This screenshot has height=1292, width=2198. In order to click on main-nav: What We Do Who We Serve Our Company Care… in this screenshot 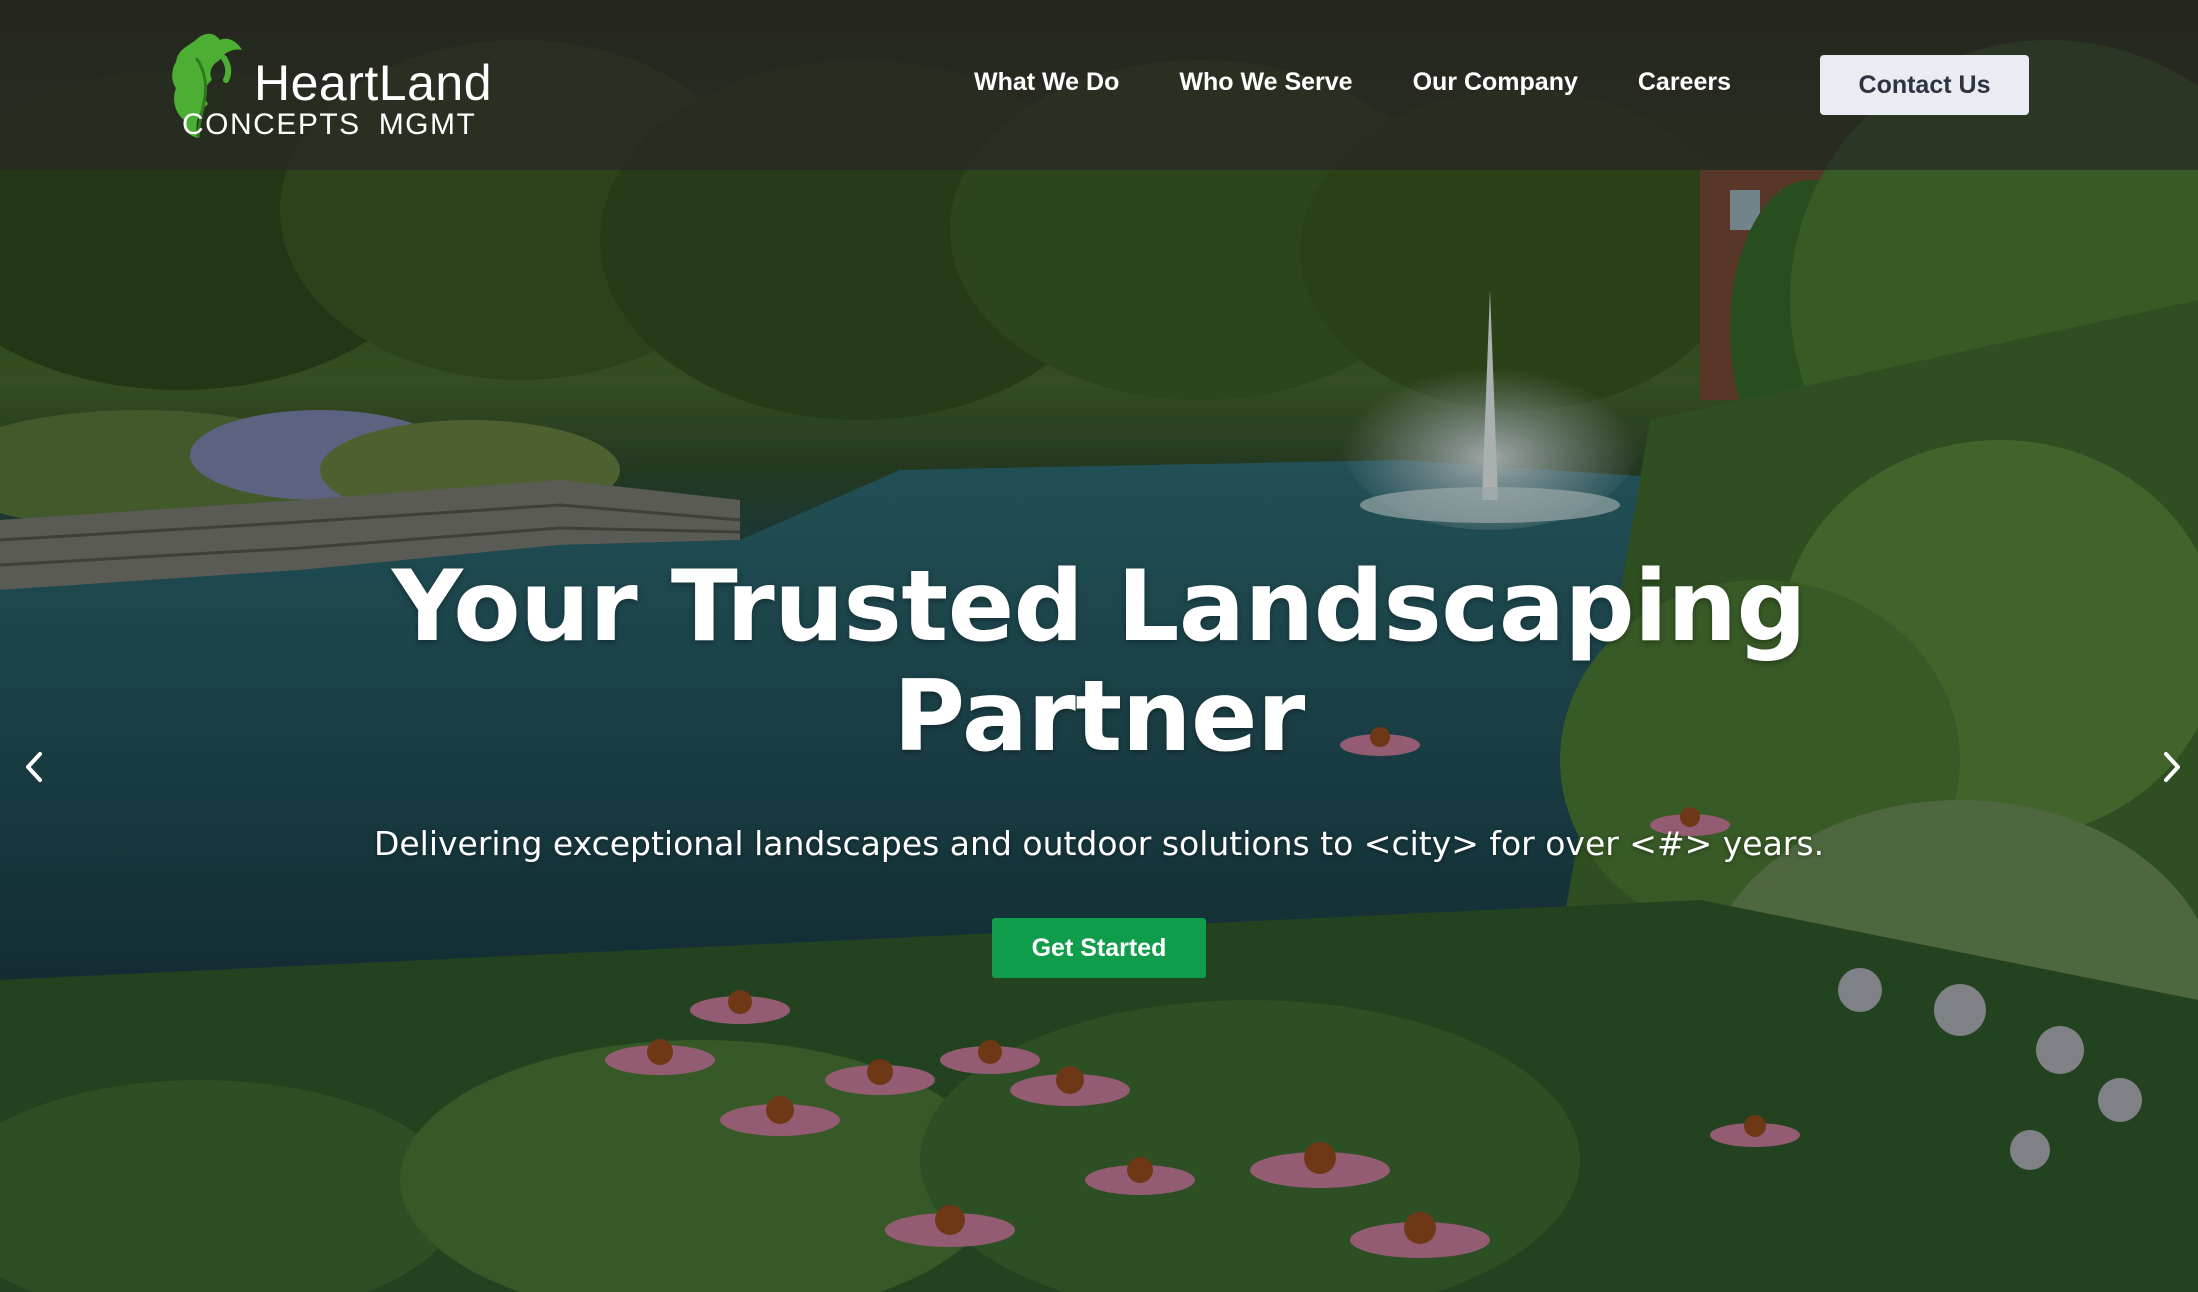, I will do `click(1352, 82)`.